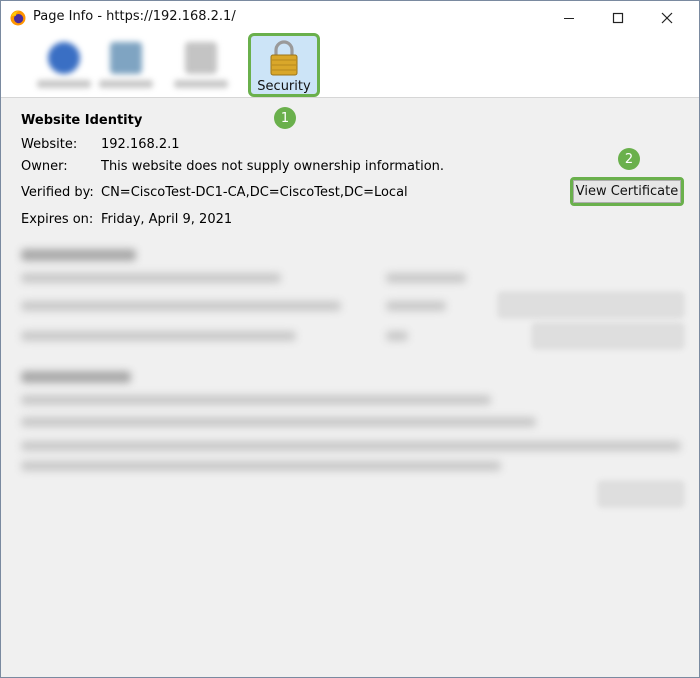 This screenshot has height=678, width=700. I want to click on callout-badge-2: 2, so click(629, 159).